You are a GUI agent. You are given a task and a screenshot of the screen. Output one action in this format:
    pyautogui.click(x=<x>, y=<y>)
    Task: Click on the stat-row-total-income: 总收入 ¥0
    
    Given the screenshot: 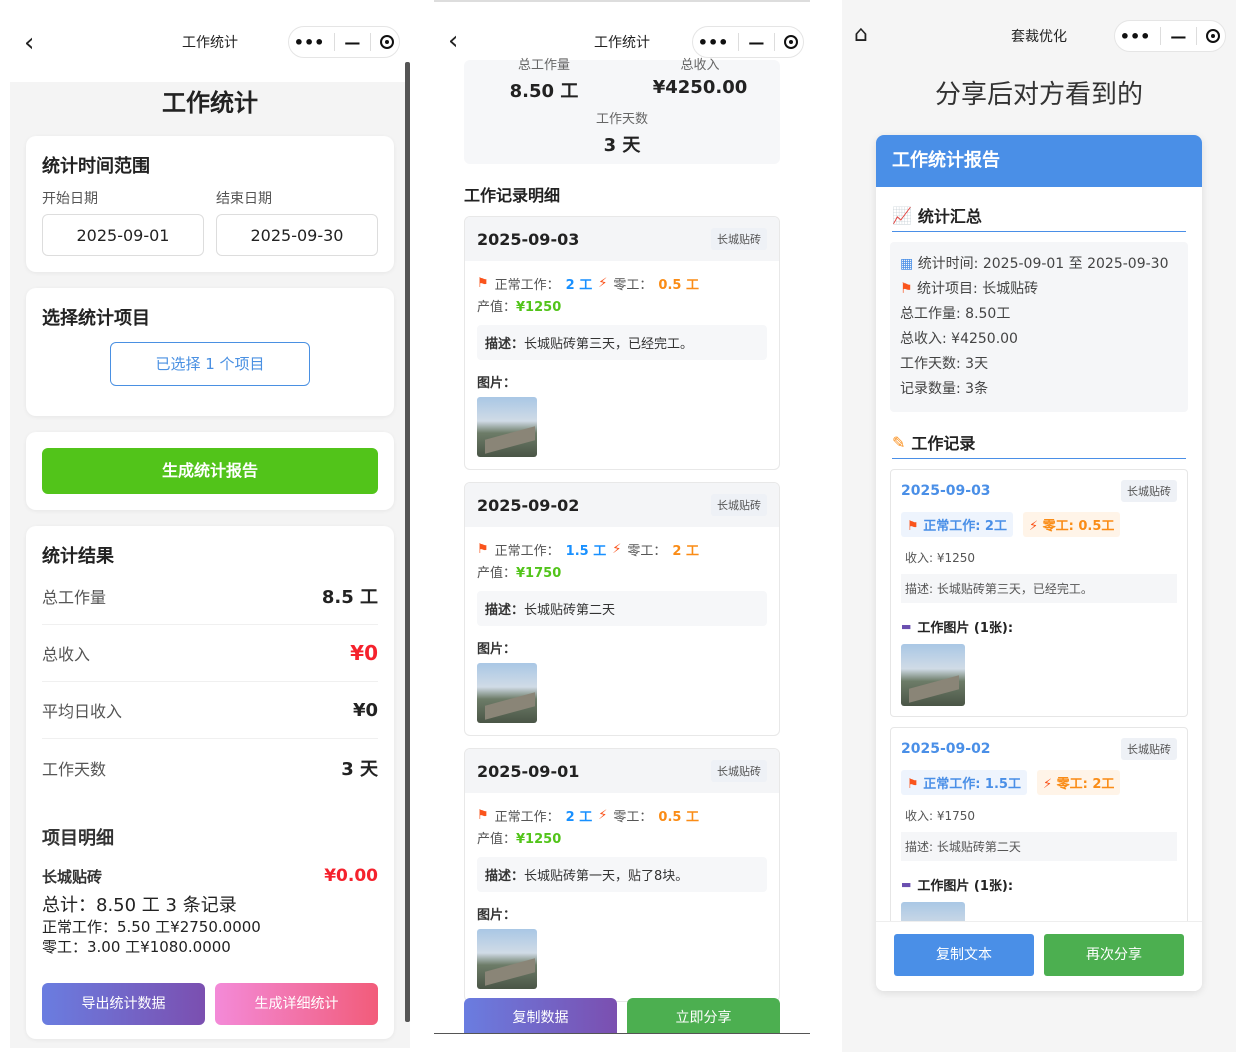 What is the action you would take?
    pyautogui.click(x=210, y=653)
    